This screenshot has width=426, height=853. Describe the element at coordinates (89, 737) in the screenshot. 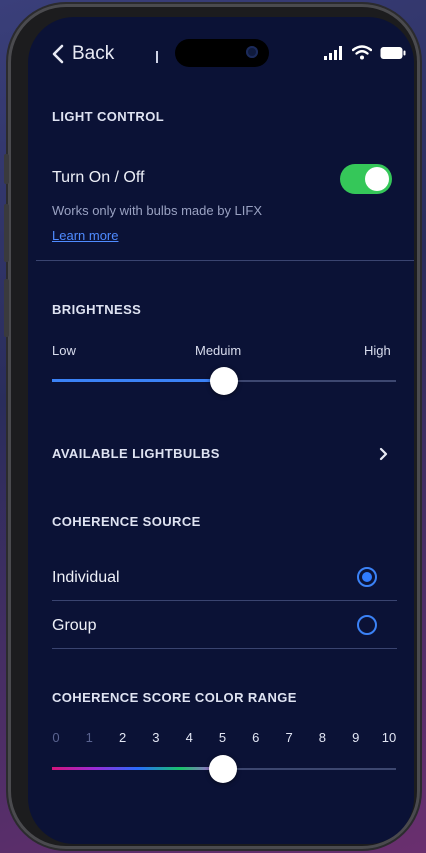

I see `scale-label: 1` at that location.